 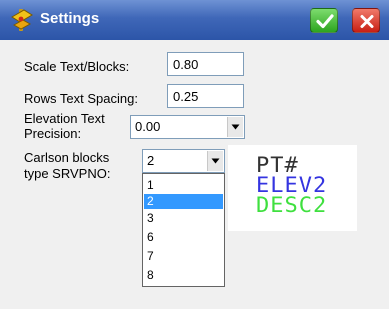 What do you see at coordinates (64, 118) in the screenshot?
I see `elevation-text-precision-label-line1: Elevation Text` at bounding box center [64, 118].